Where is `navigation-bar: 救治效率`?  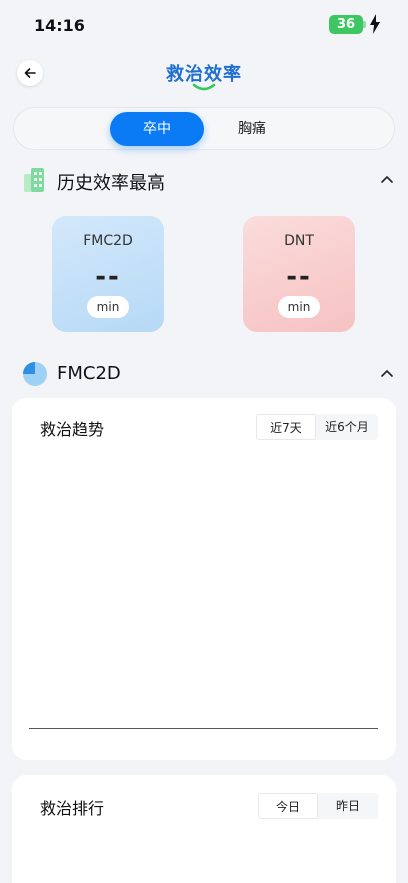
navigation-bar: 救治效率 is located at coordinates (204, 73).